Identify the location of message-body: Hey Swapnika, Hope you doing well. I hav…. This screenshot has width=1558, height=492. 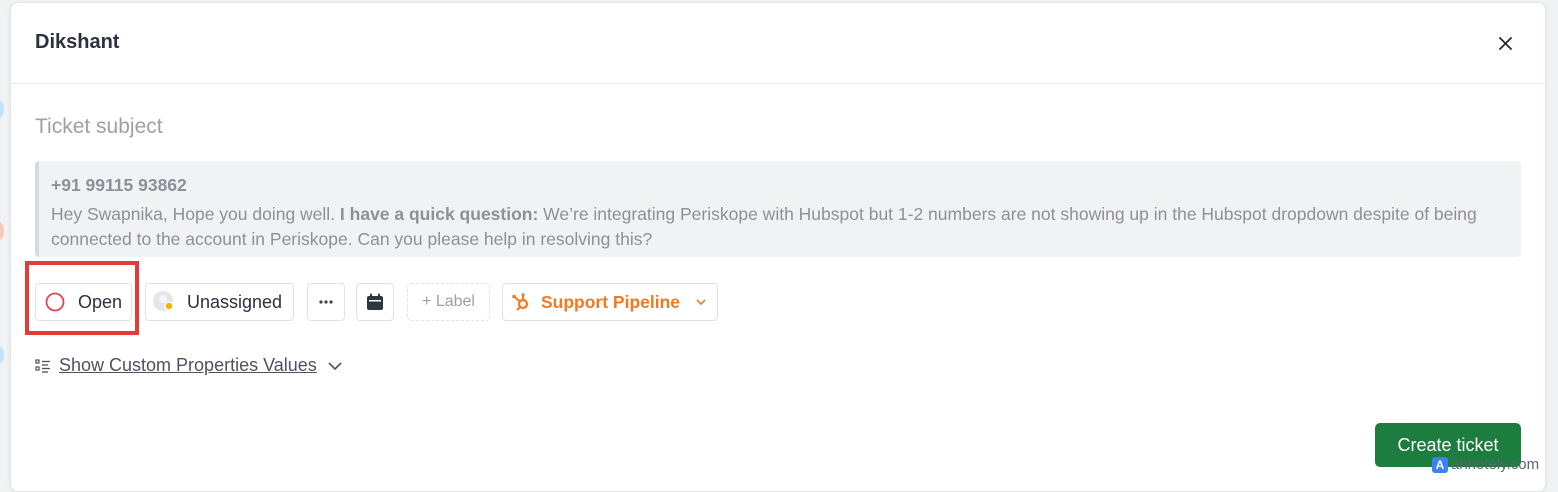
(780, 227).